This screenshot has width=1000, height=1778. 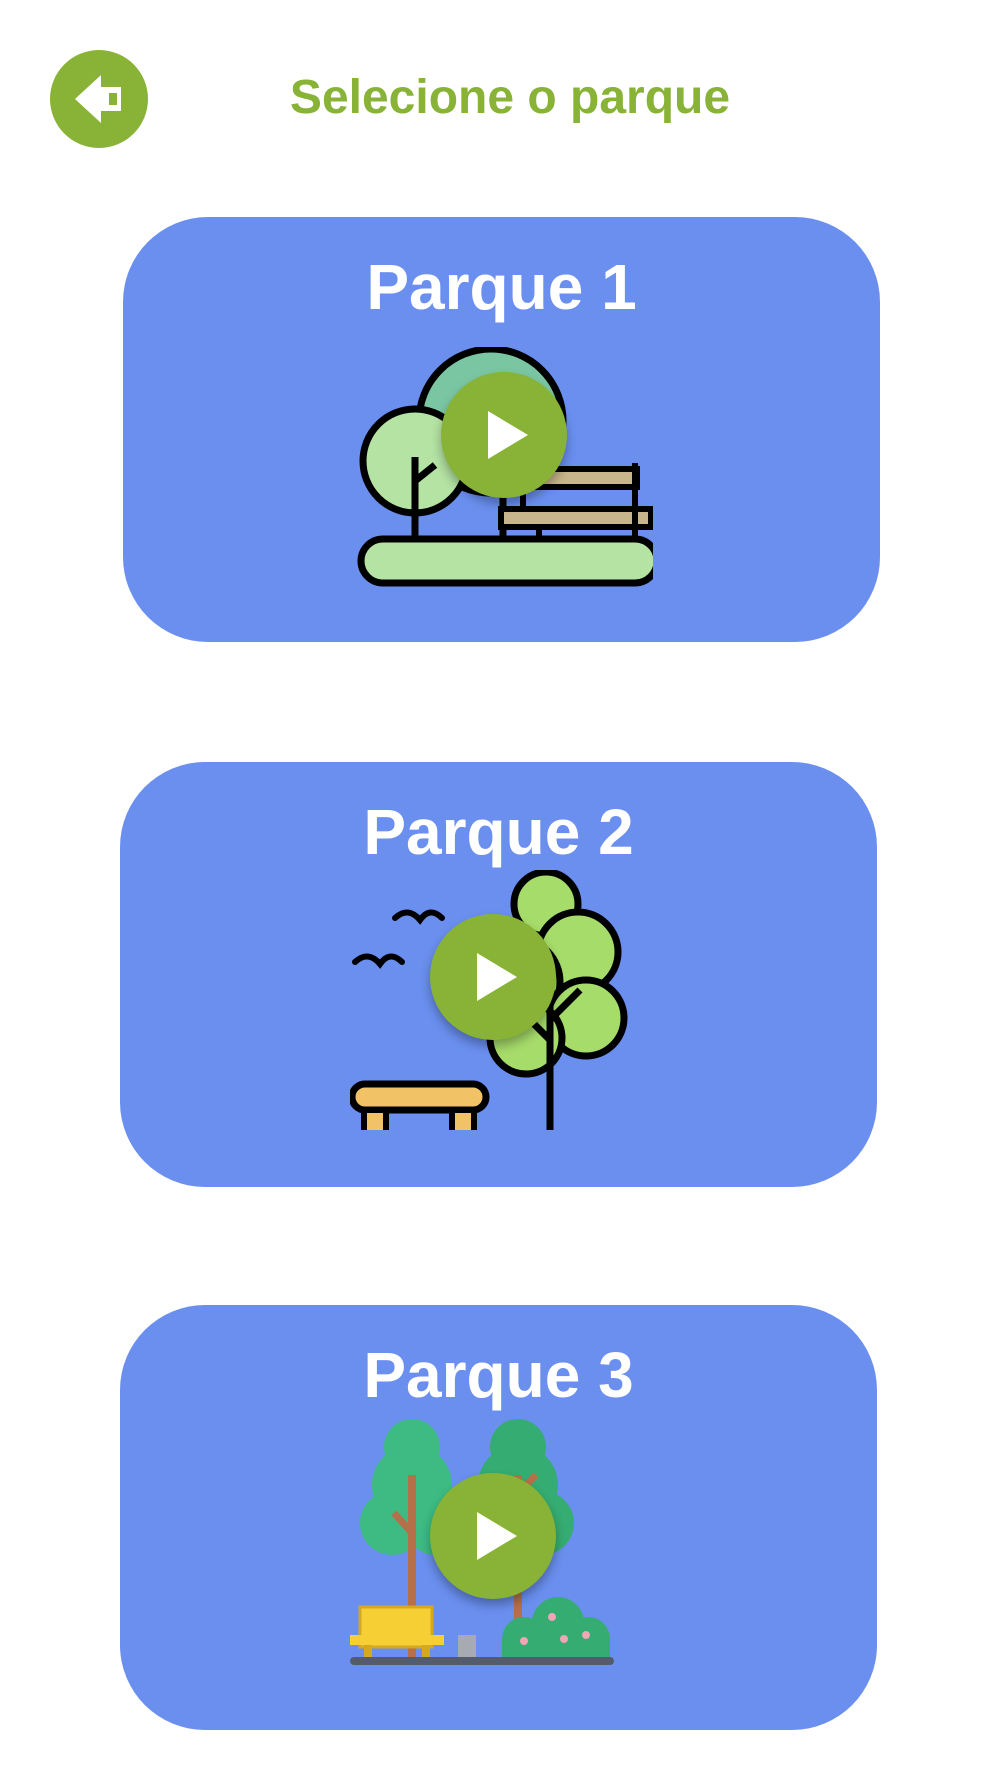 I want to click on park-card-title: Parque 2, so click(x=498, y=832).